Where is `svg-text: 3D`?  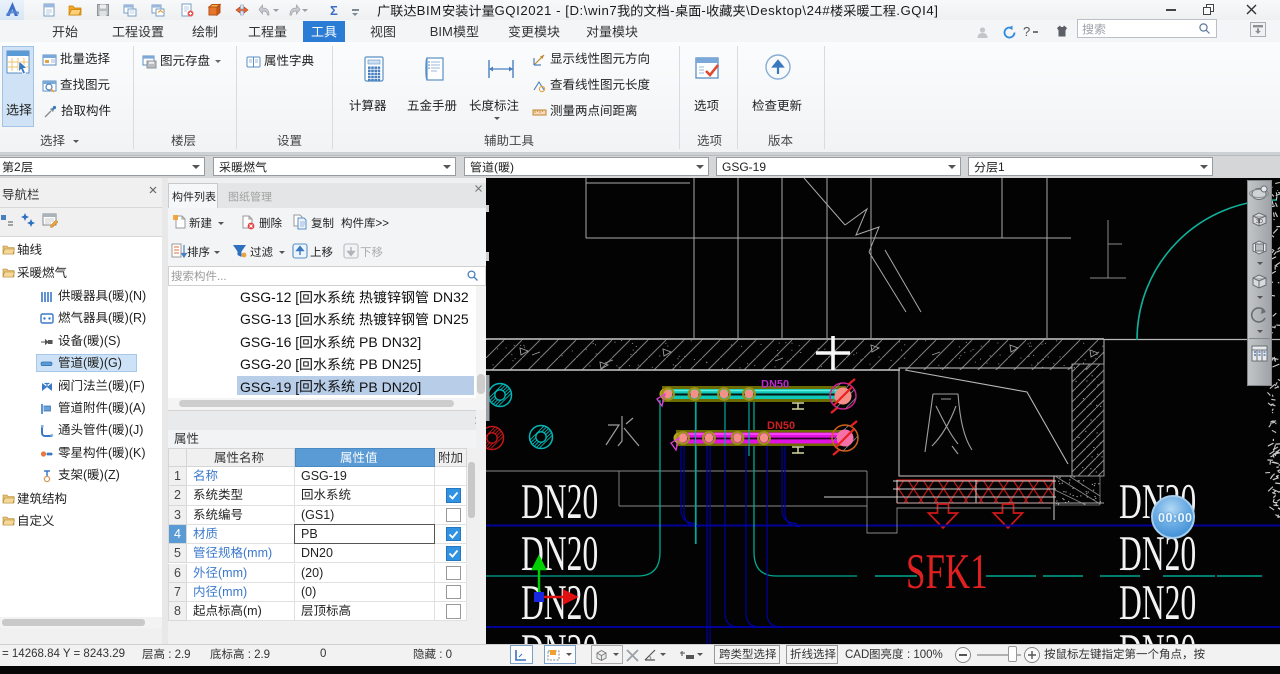
svg-text: 3D is located at coordinates (1259, 222).